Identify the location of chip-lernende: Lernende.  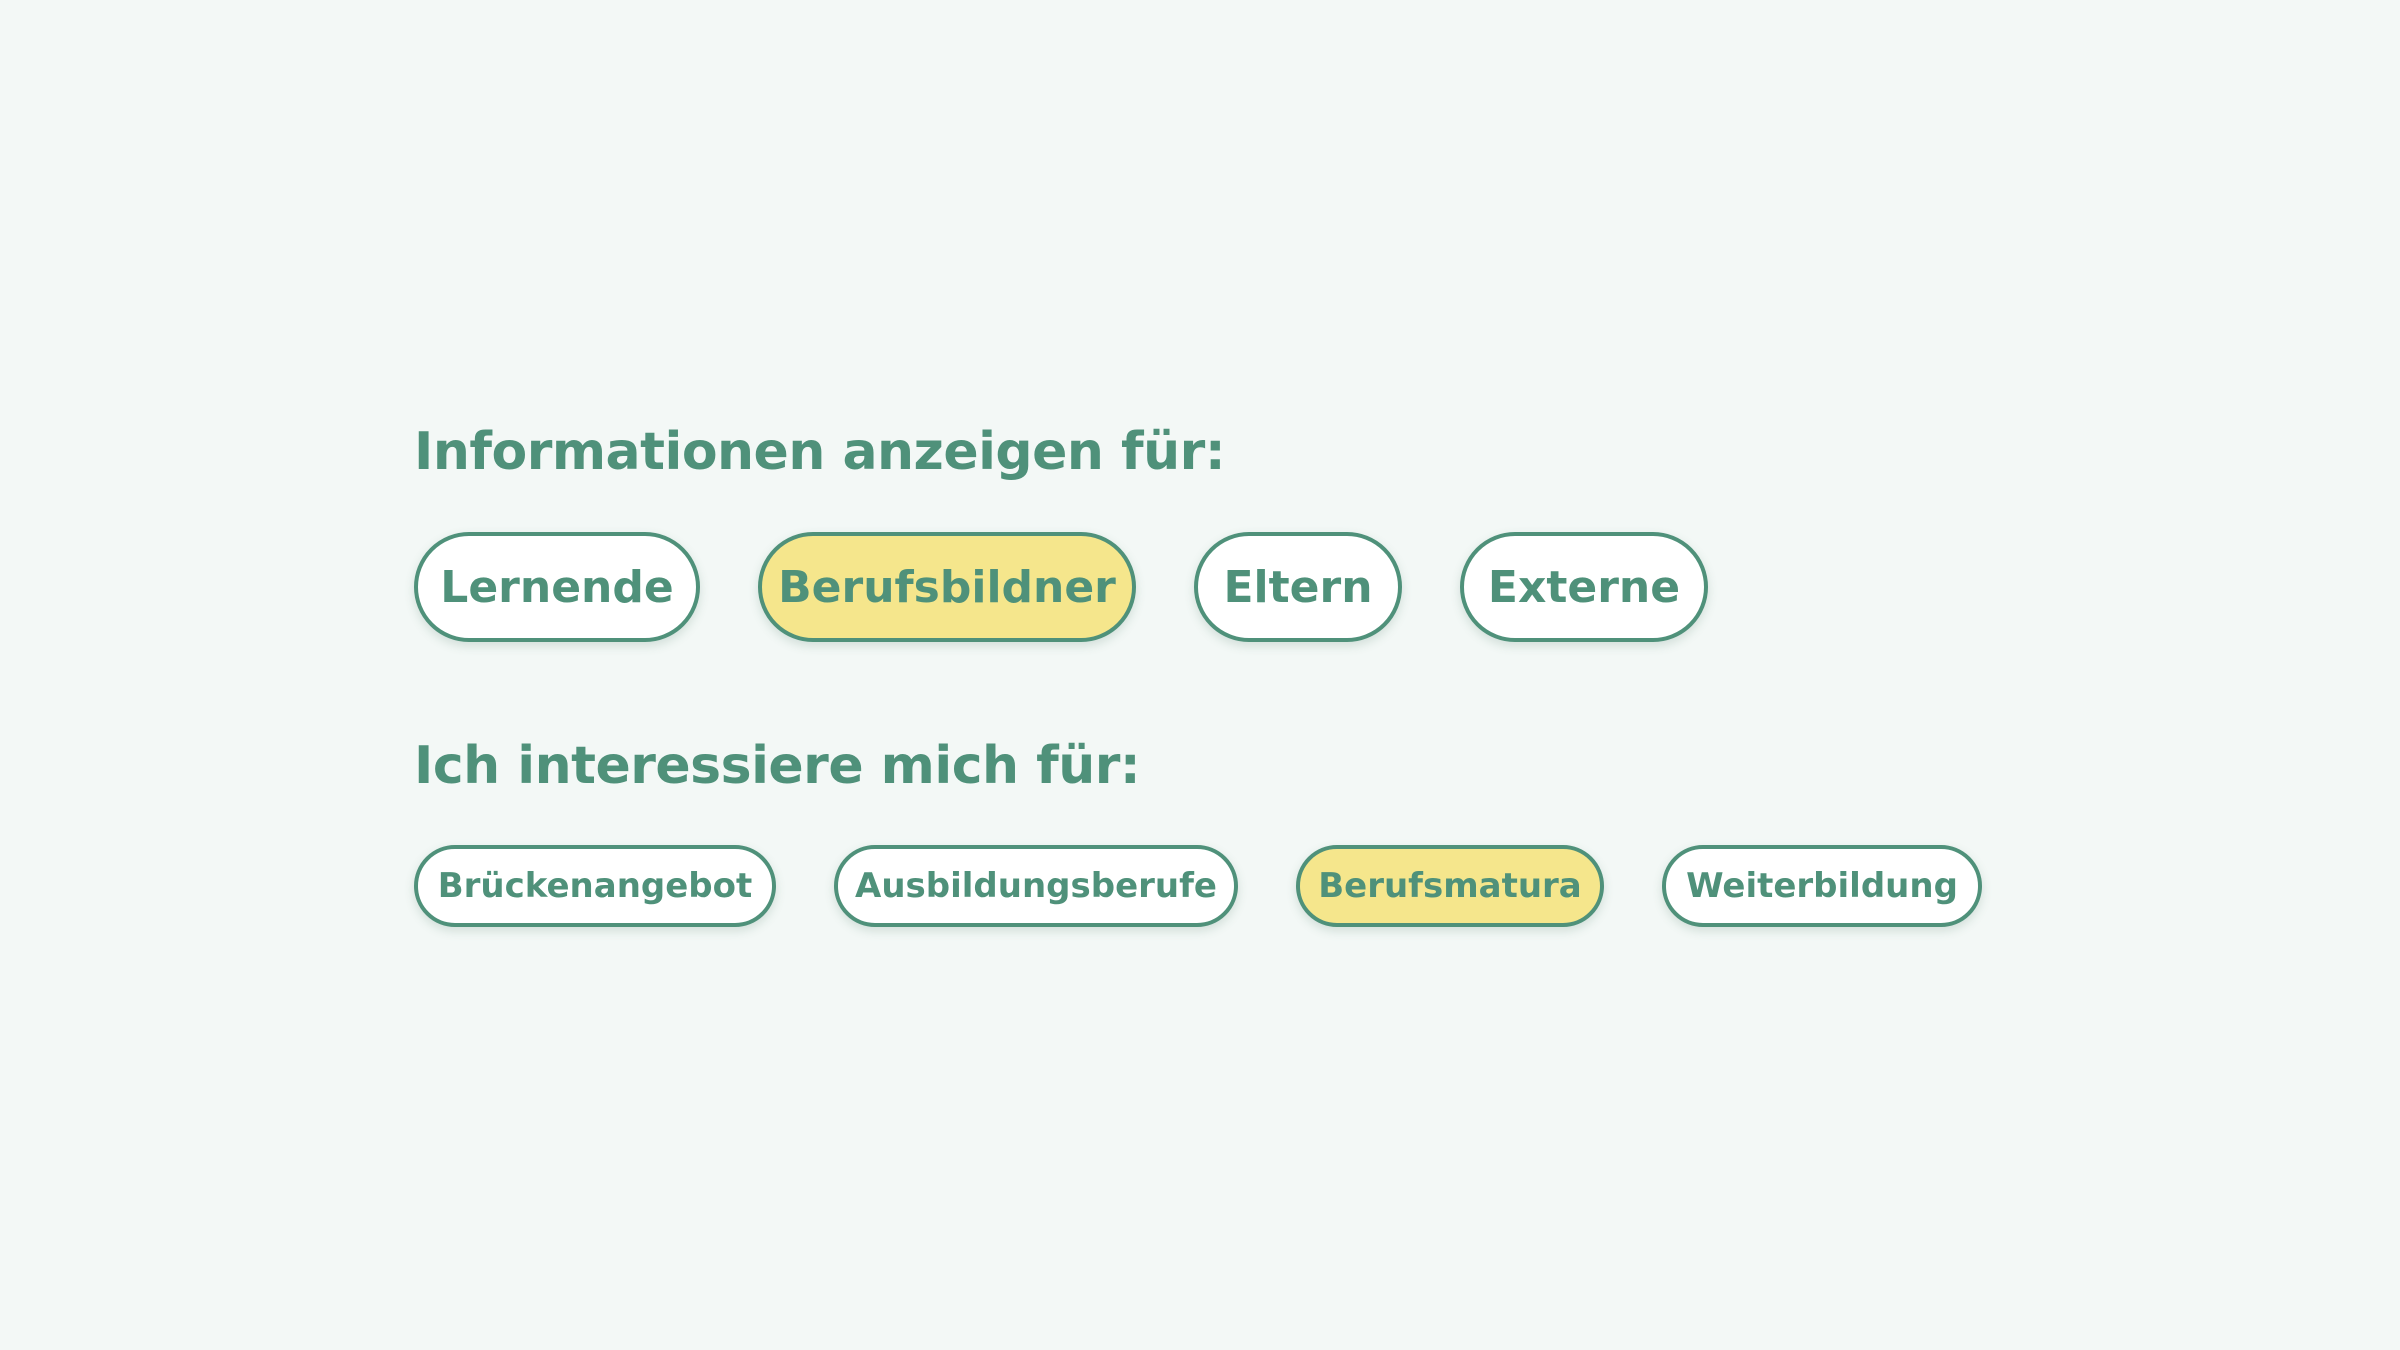
(557, 587).